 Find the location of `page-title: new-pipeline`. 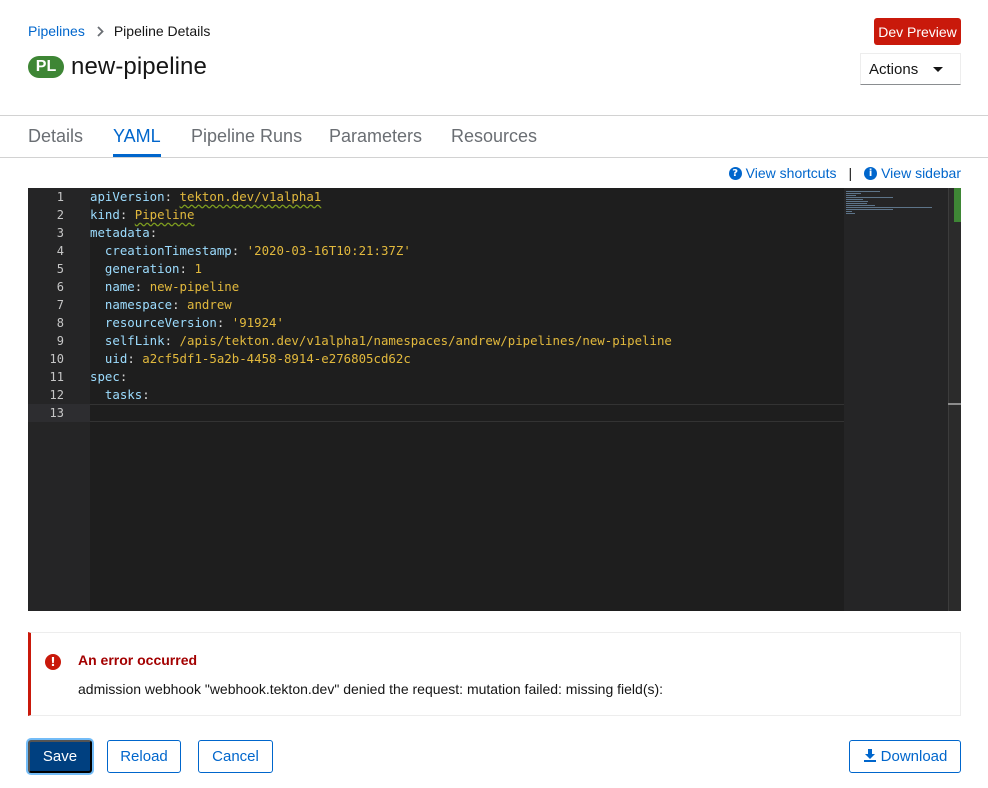

page-title: new-pipeline is located at coordinates (139, 66).